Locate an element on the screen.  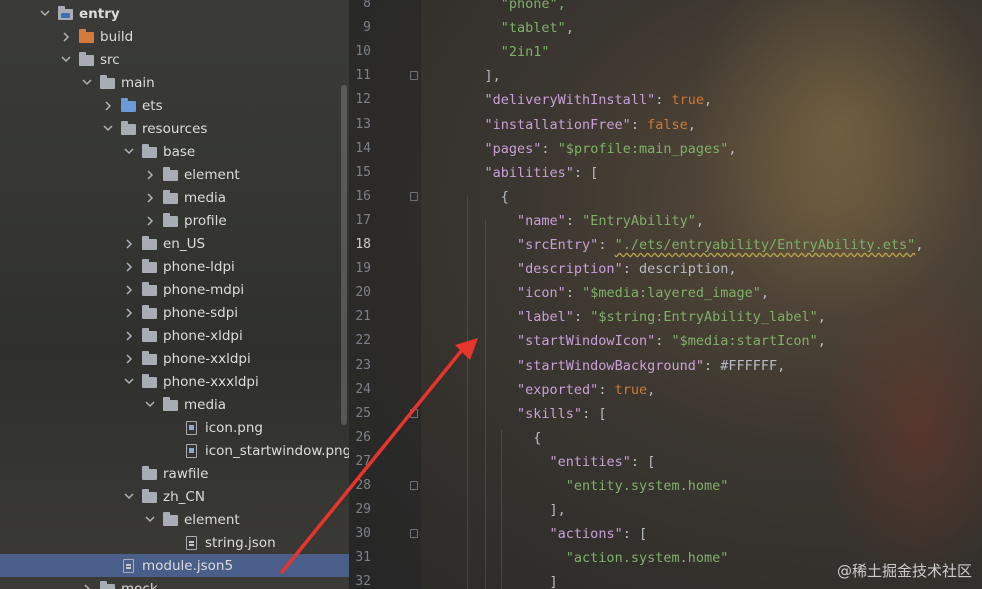
code-line: 30 "actions": [ is located at coordinates (665, 534).